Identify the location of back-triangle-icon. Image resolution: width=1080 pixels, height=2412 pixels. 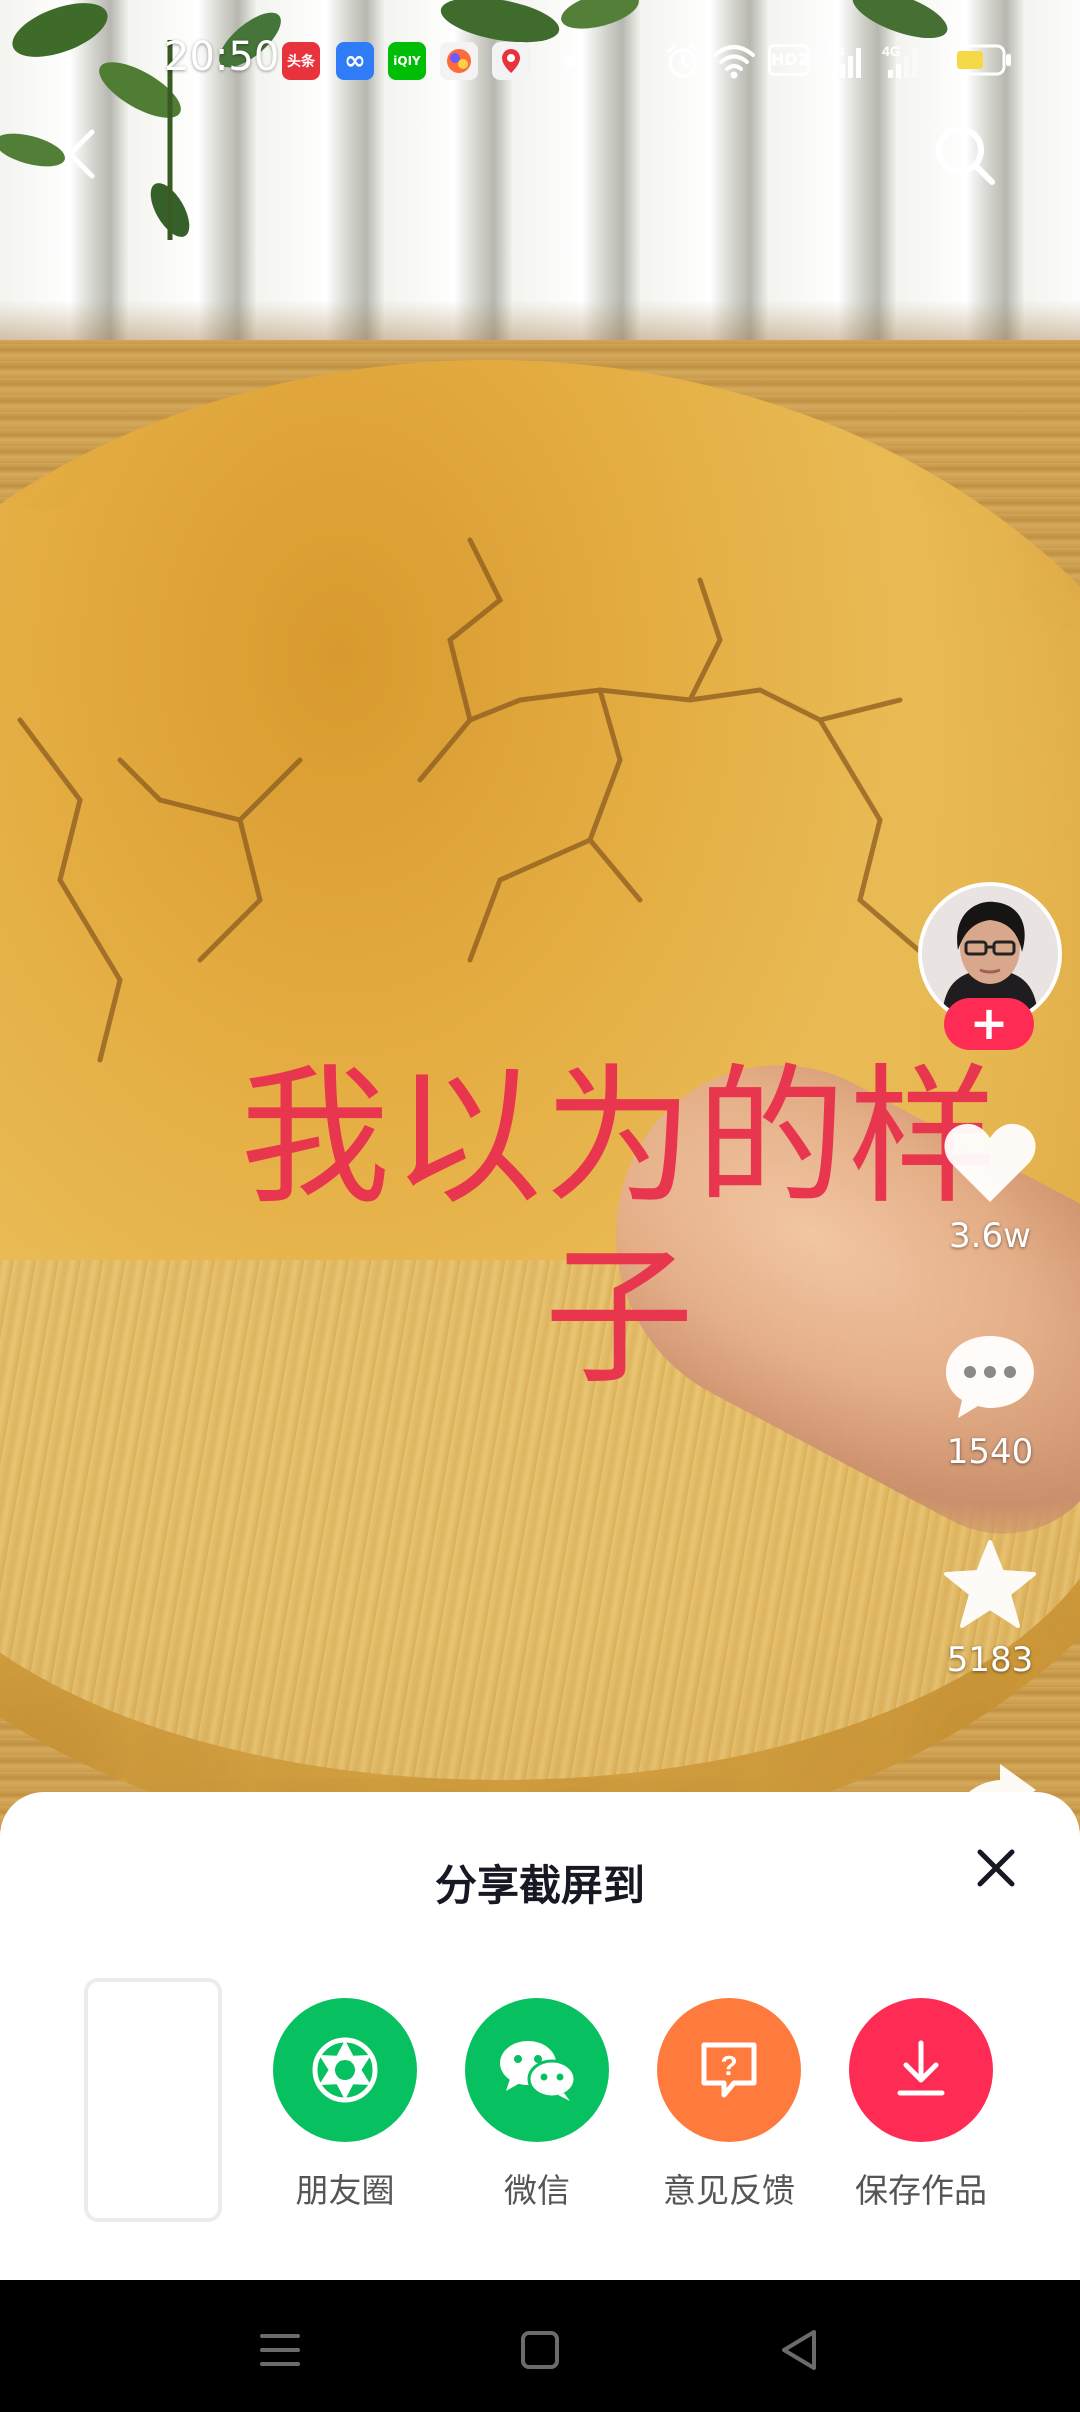
(800, 2350).